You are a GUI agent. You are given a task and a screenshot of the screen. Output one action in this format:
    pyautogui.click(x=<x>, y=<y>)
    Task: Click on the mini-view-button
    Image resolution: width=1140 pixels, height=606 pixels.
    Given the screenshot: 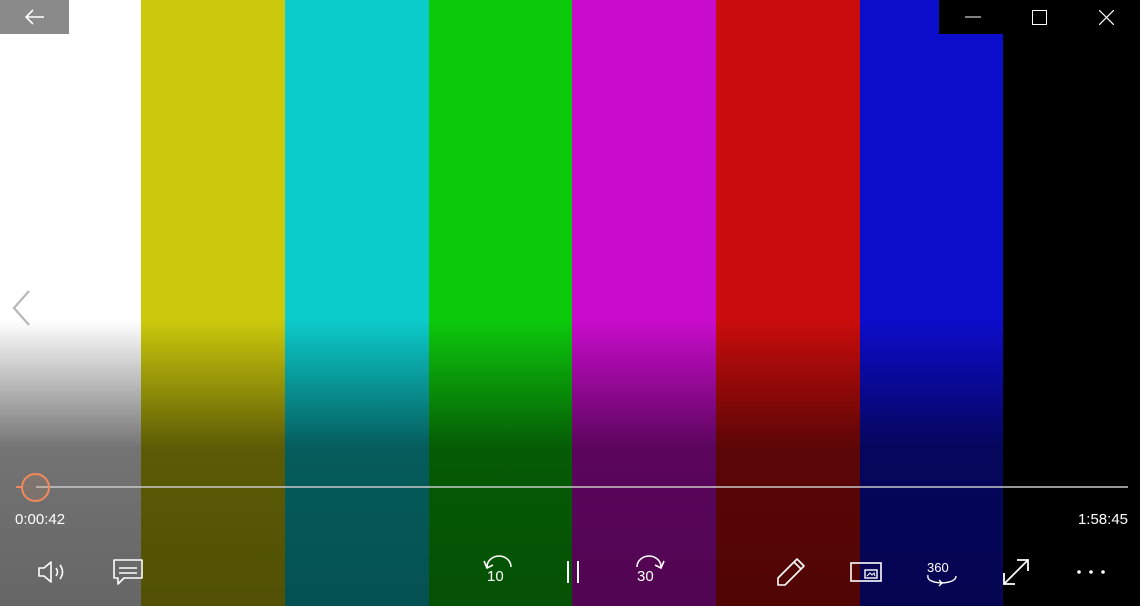 What is the action you would take?
    pyautogui.click(x=866, y=572)
    